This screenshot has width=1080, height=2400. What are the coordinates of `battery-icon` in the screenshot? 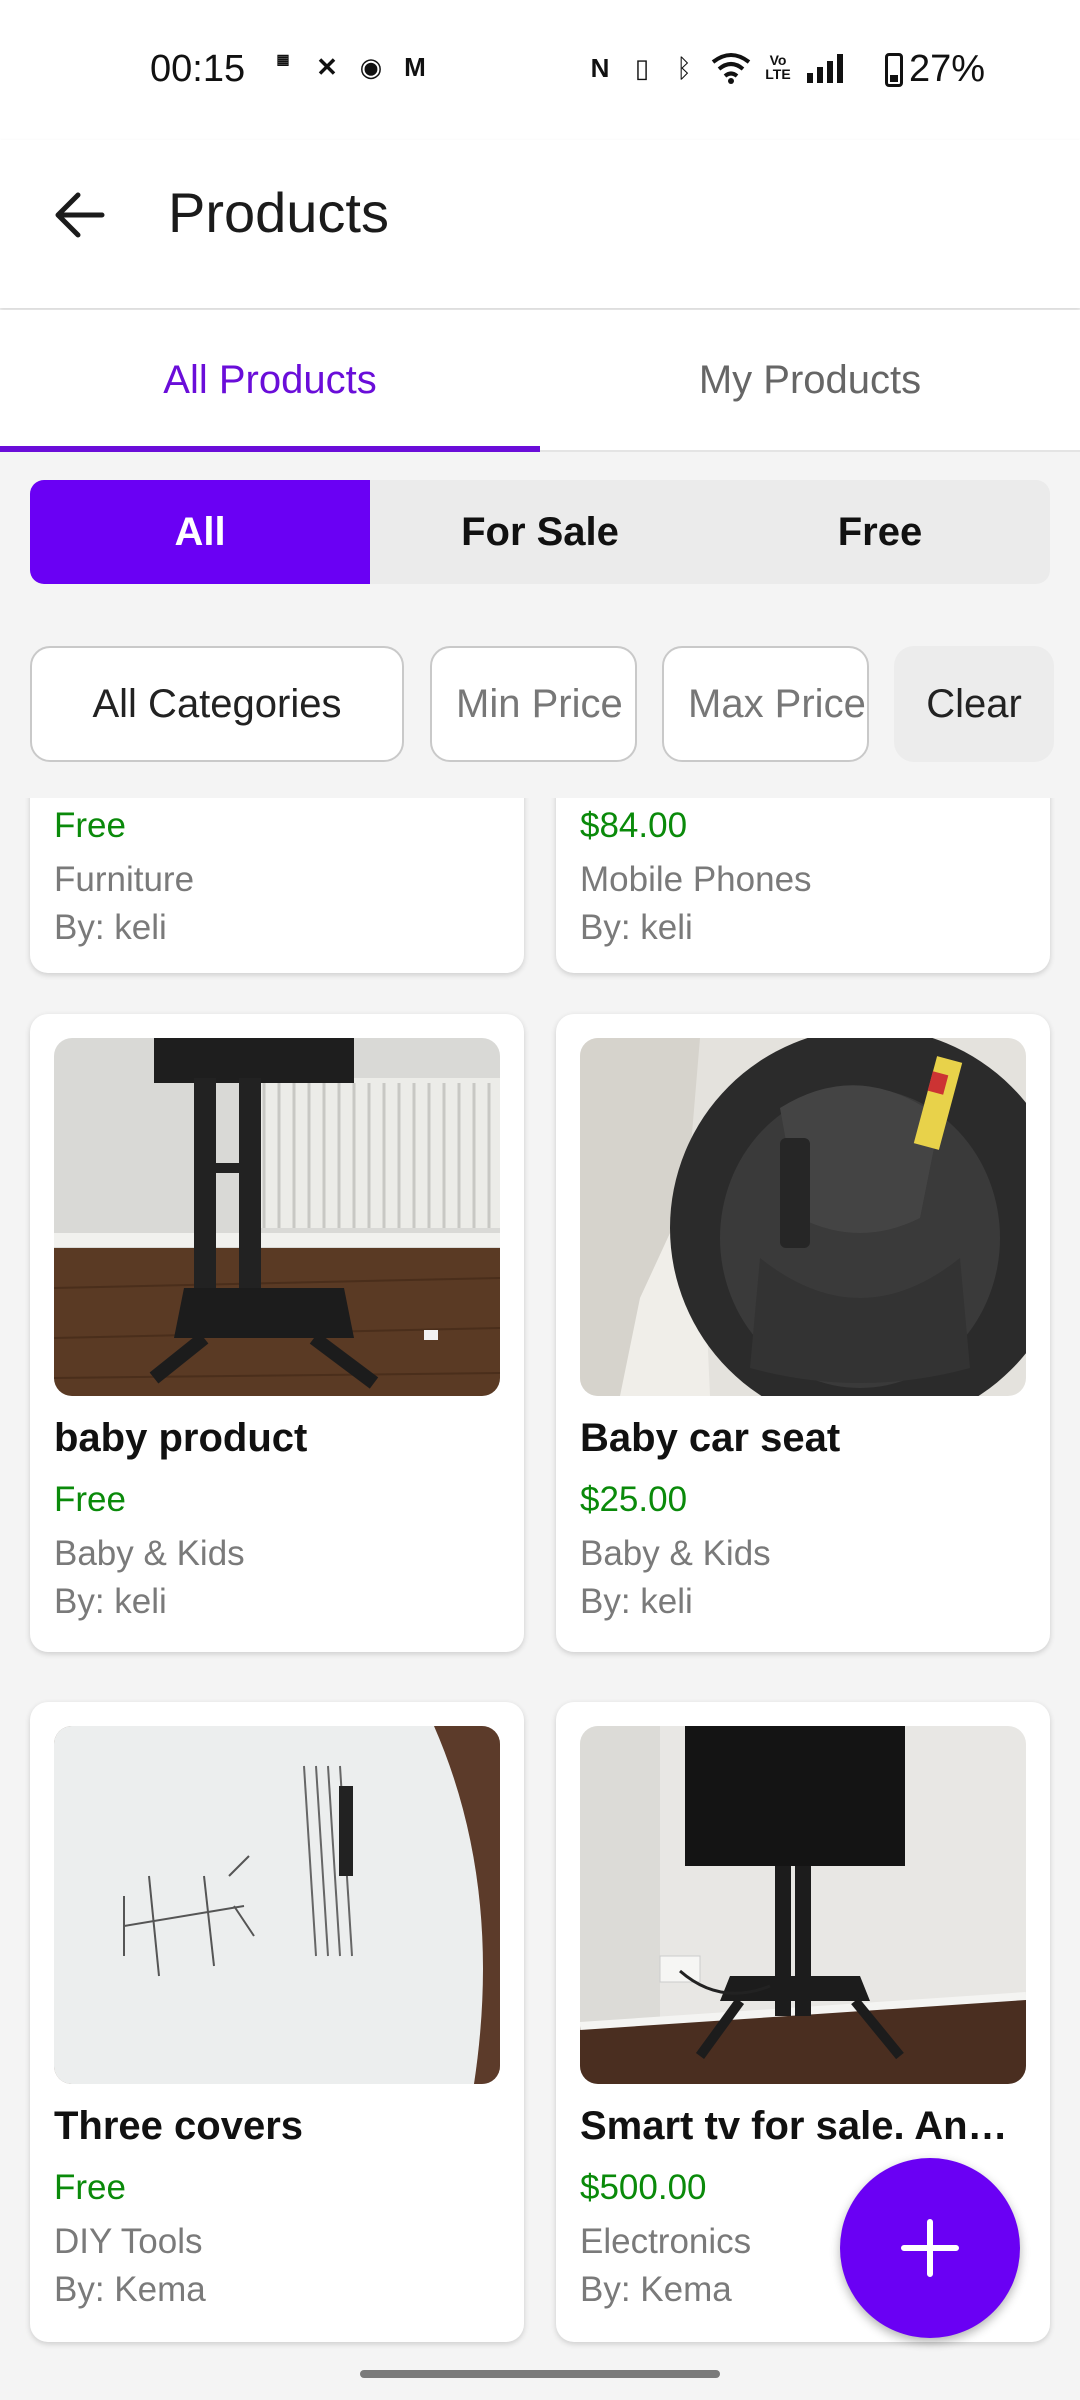 It's located at (894, 69).